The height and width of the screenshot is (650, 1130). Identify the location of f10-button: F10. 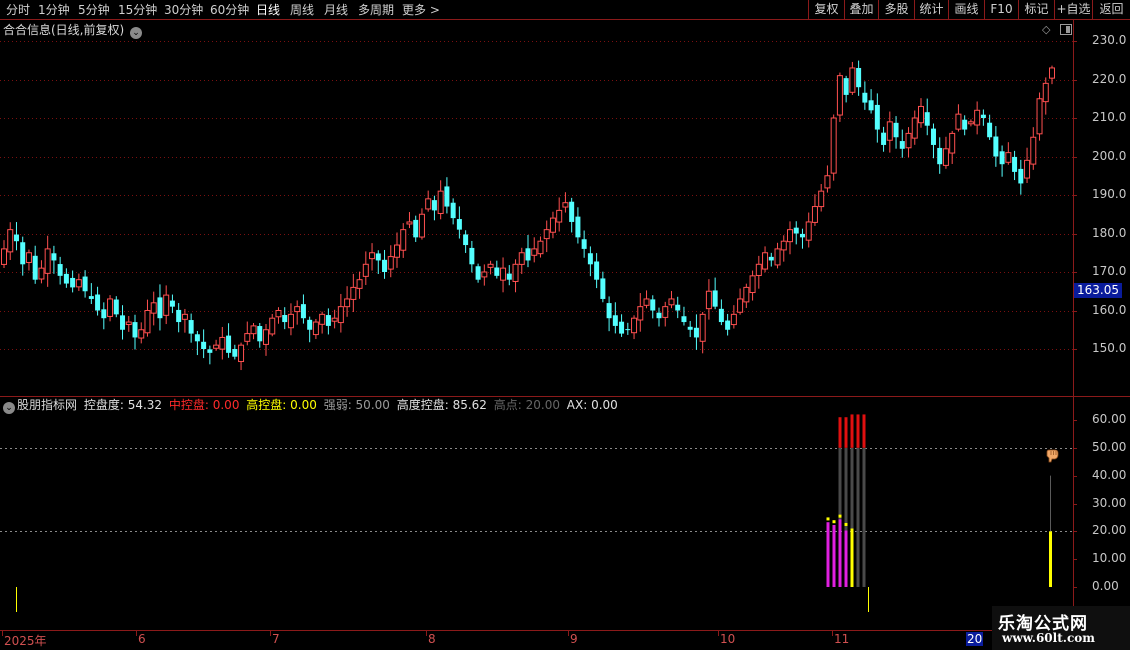
(1001, 10).